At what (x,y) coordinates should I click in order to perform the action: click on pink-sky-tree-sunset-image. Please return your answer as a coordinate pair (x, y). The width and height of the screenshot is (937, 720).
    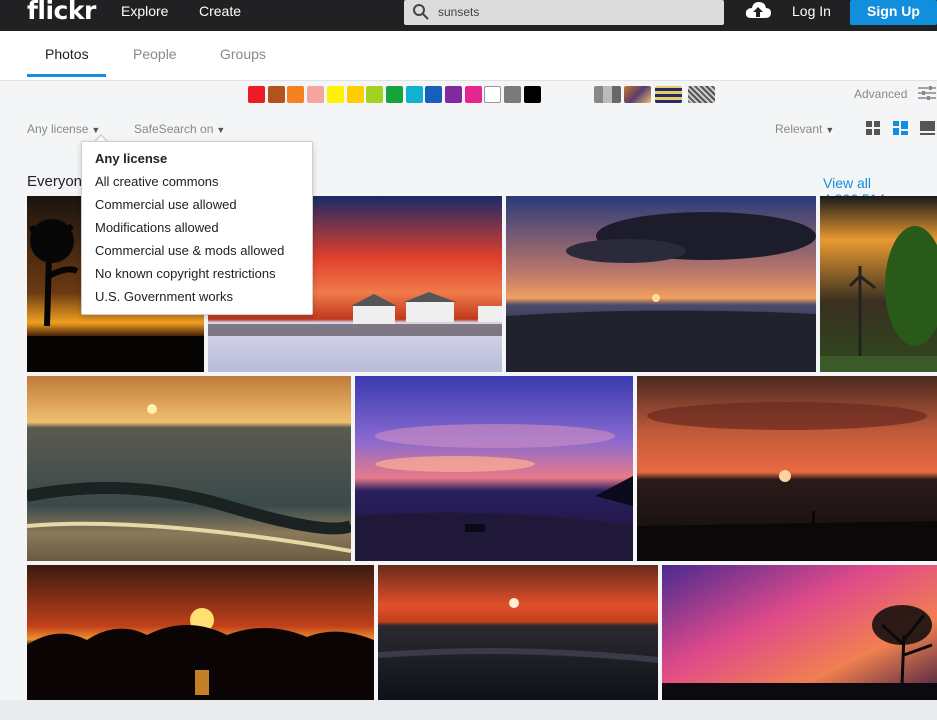
    Looking at the image, I should click on (799, 632).